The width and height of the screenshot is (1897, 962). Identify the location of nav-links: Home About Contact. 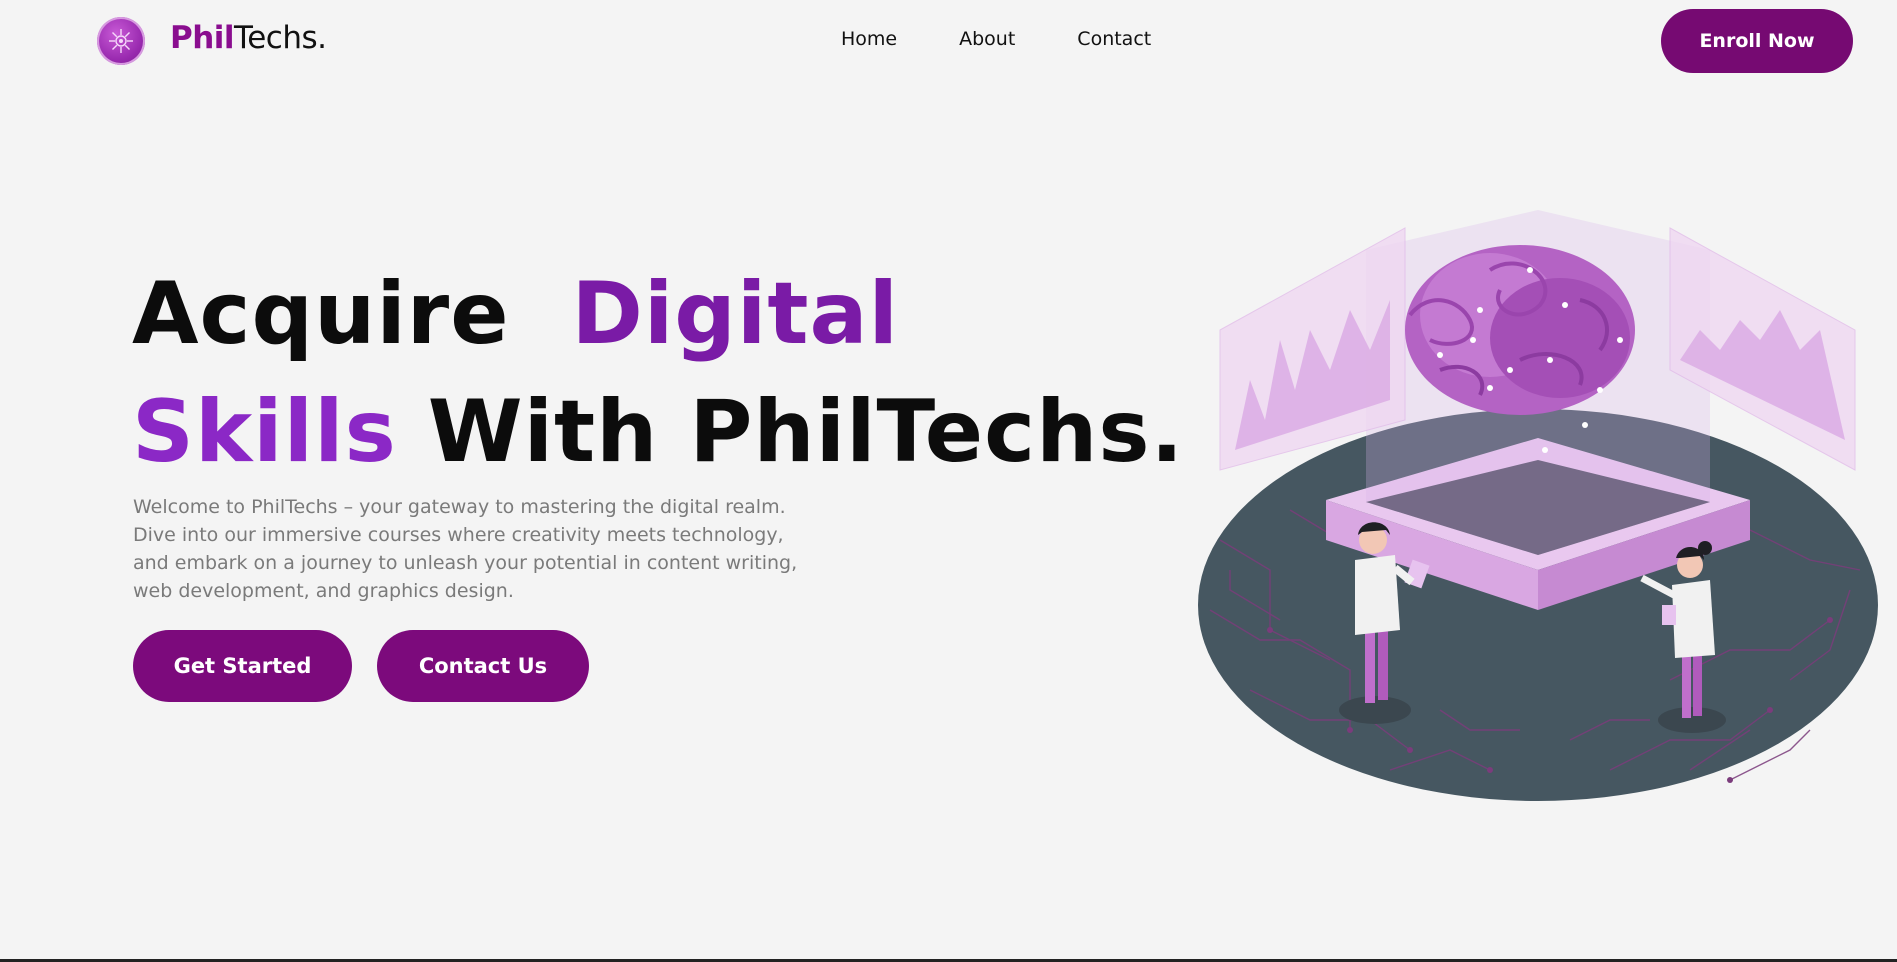
(1027, 39).